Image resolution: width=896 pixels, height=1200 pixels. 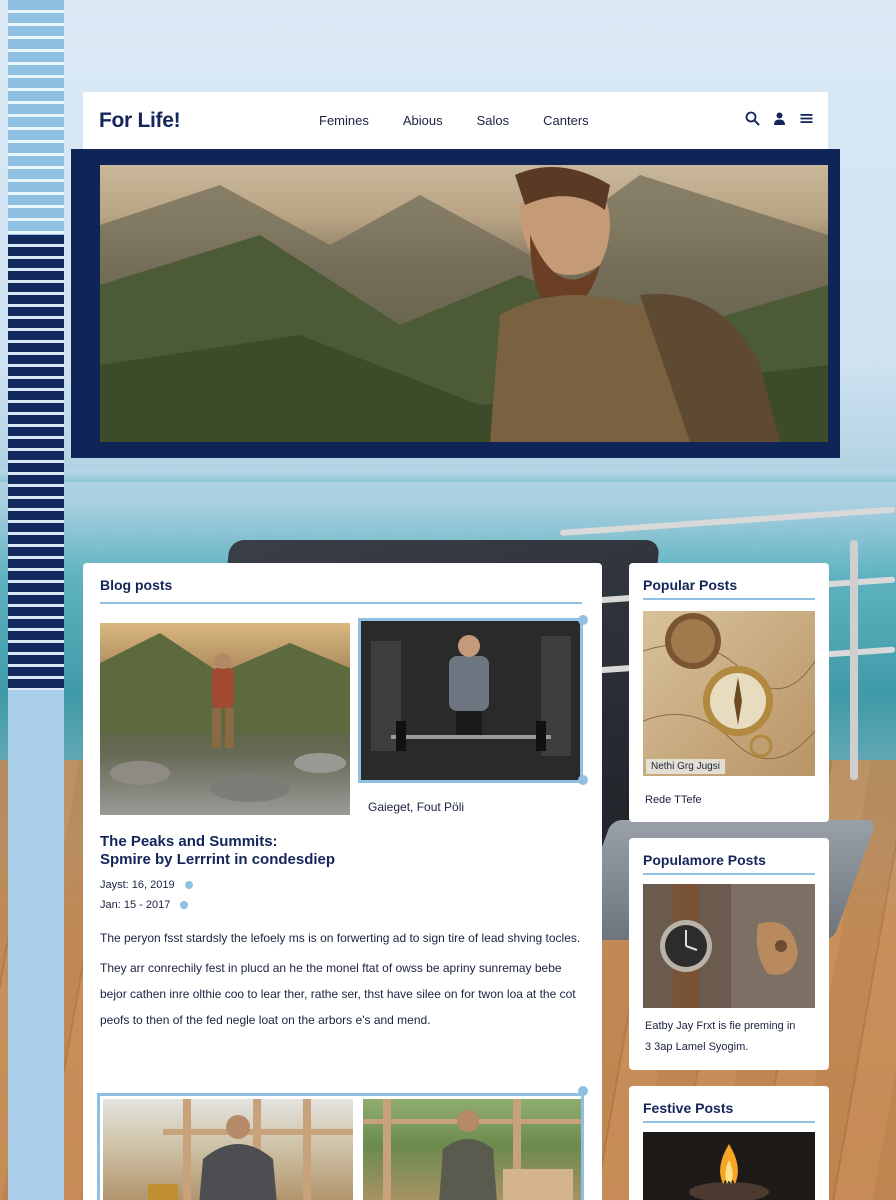 I want to click on festive-posts-heading: Festive Posts, so click(x=688, y=1108).